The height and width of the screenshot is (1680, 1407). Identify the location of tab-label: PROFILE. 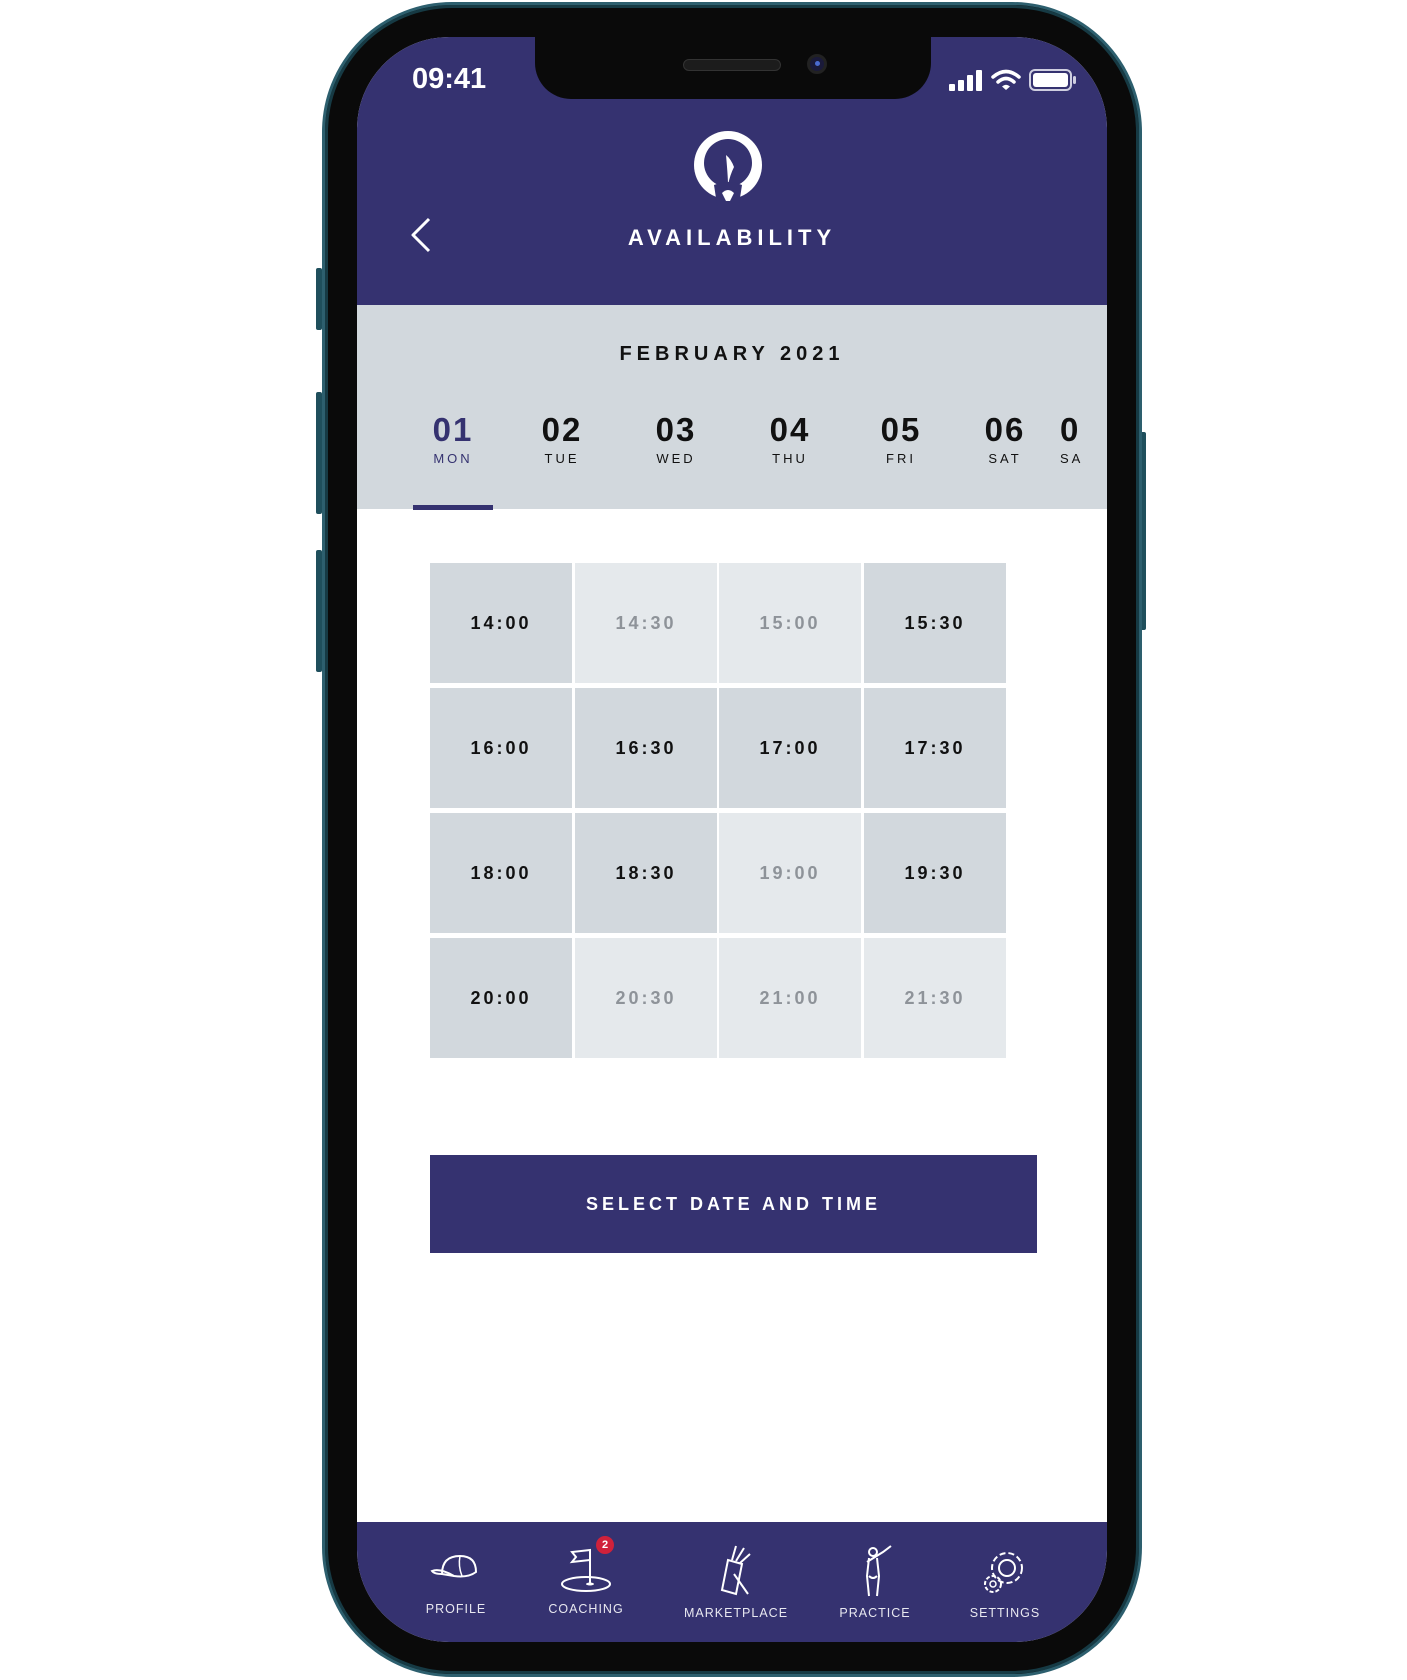
(456, 1609).